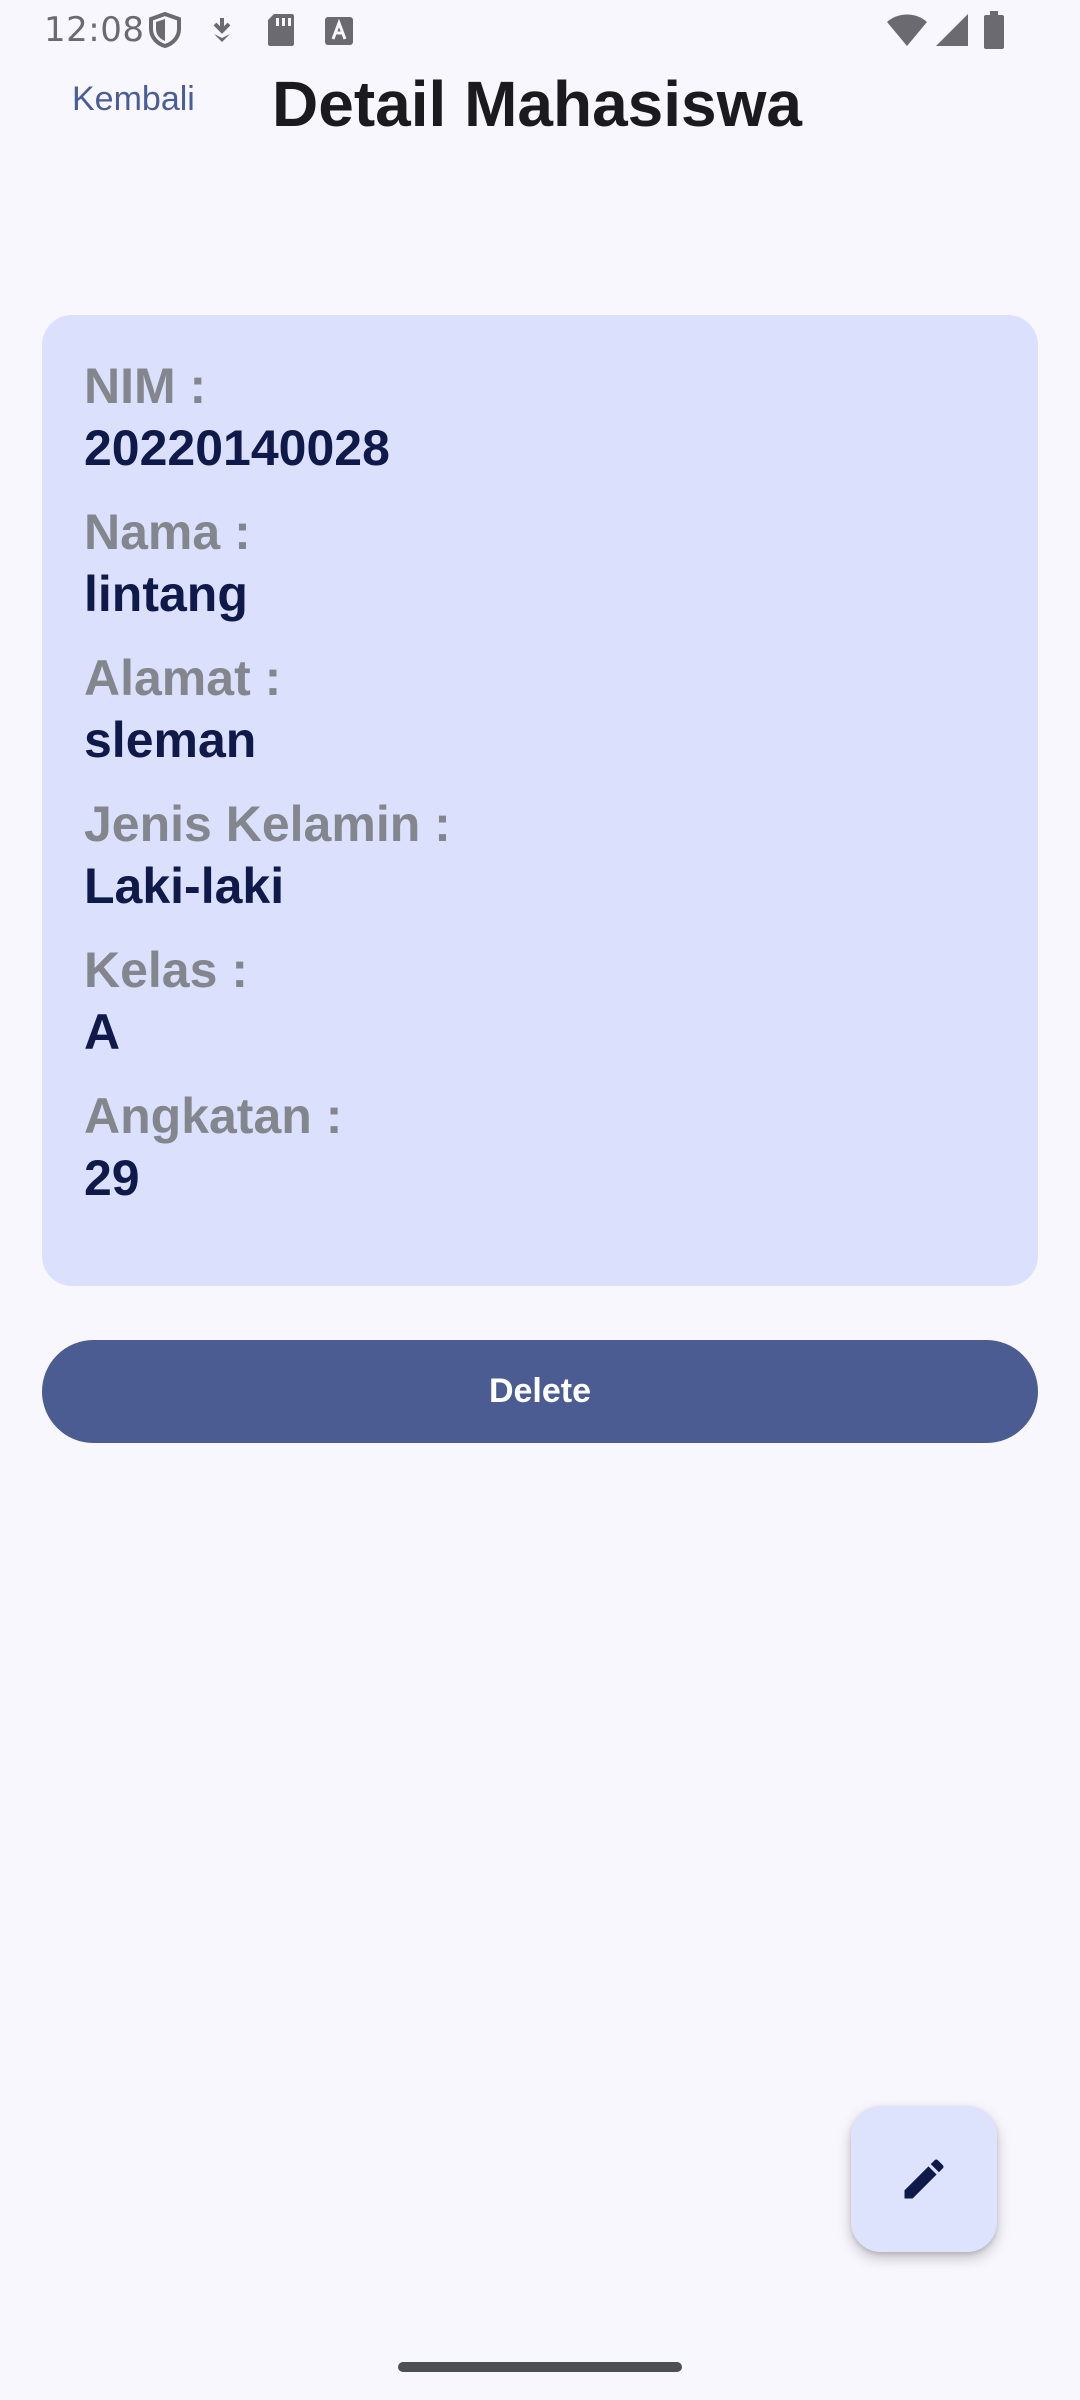  I want to click on field-value: Laki-laki, so click(184, 886).